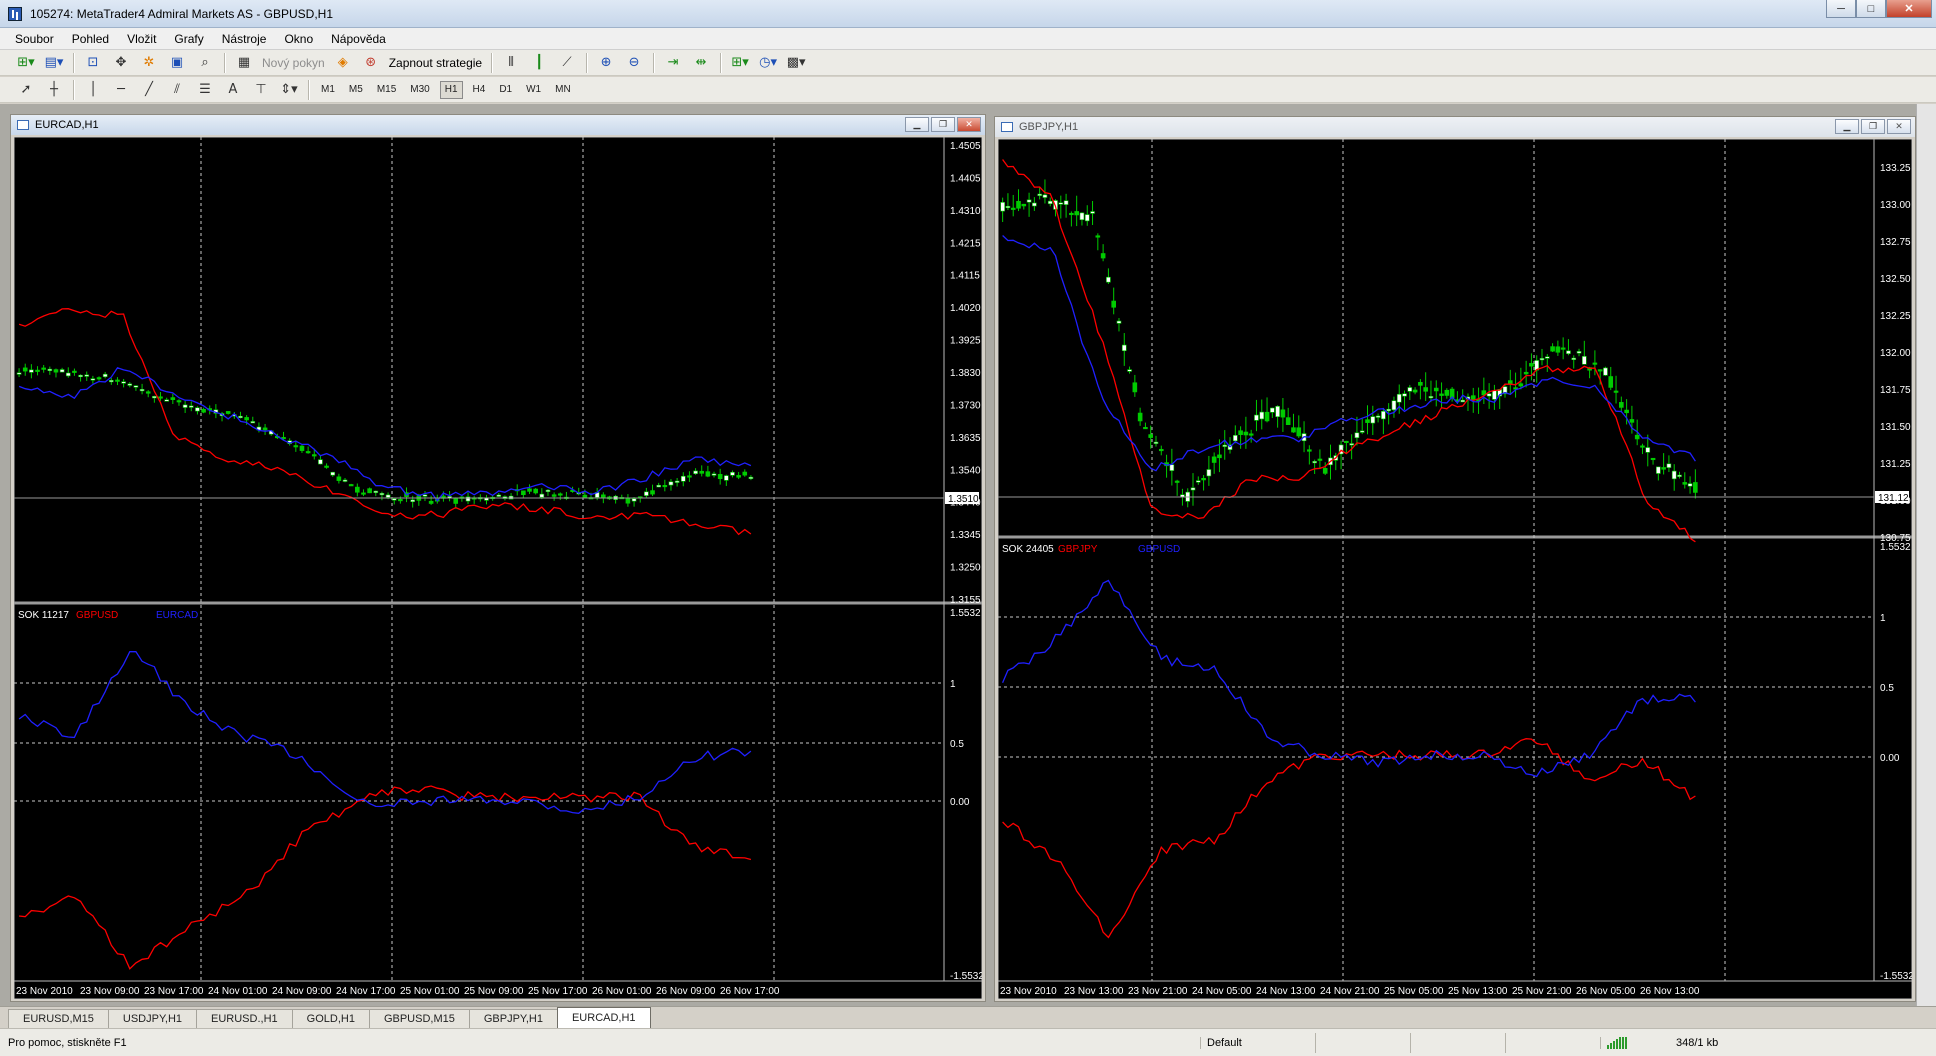 The height and width of the screenshot is (1056, 1936). I want to click on timeframe-h4-button: H4, so click(479, 90).